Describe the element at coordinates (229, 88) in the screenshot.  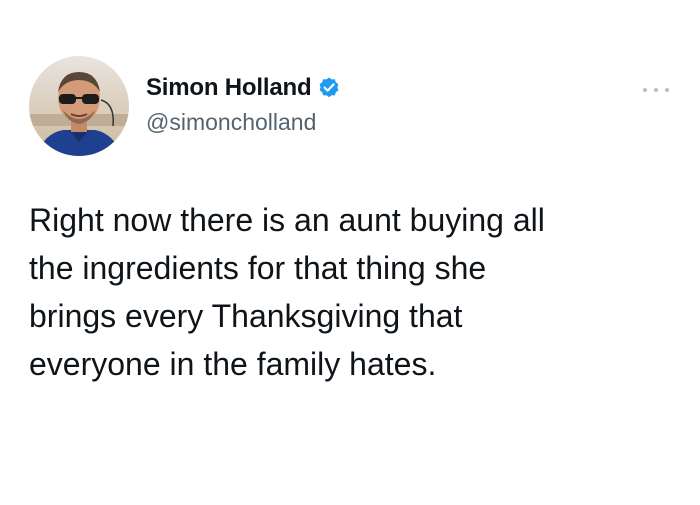
I see `author-display-name: Simon Holland` at that location.